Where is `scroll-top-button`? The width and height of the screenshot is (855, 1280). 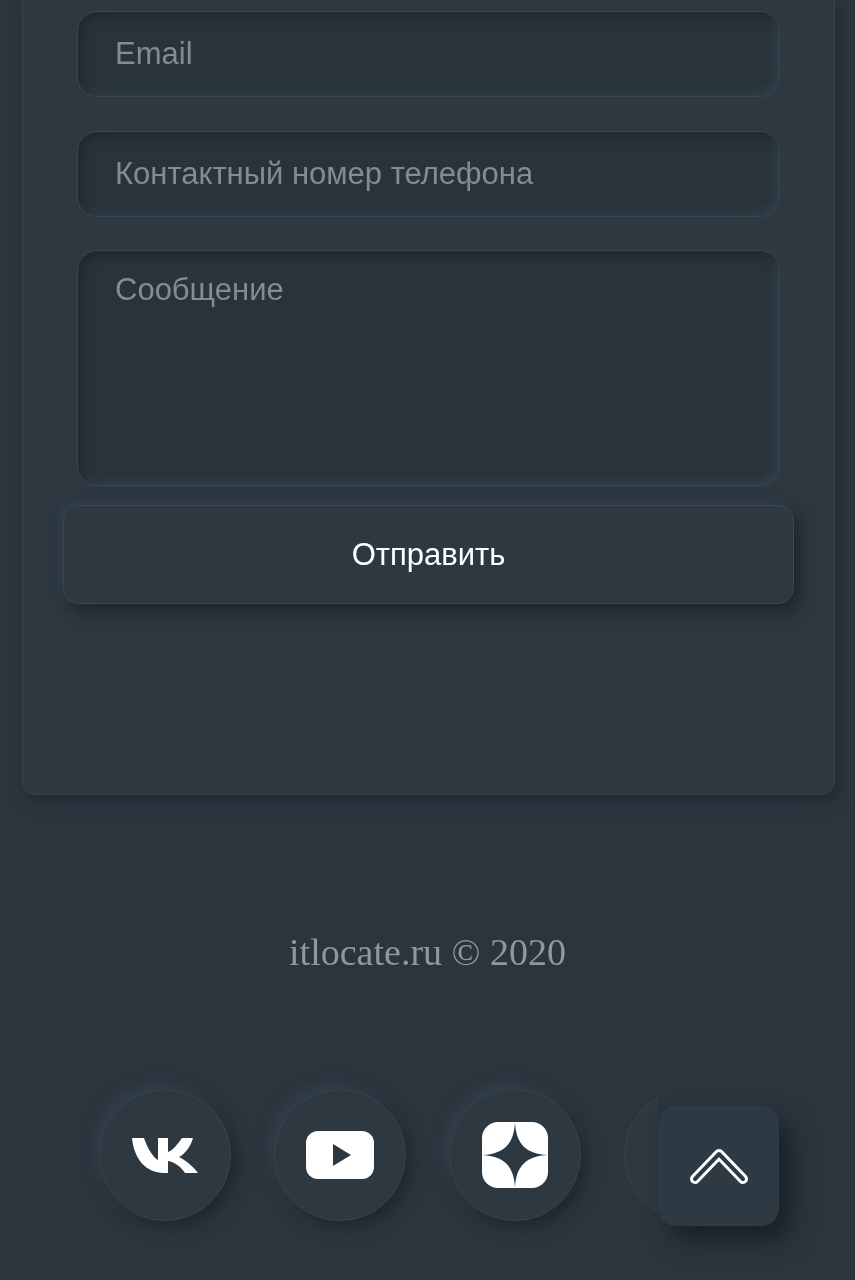
scroll-top-button is located at coordinates (718, 1166).